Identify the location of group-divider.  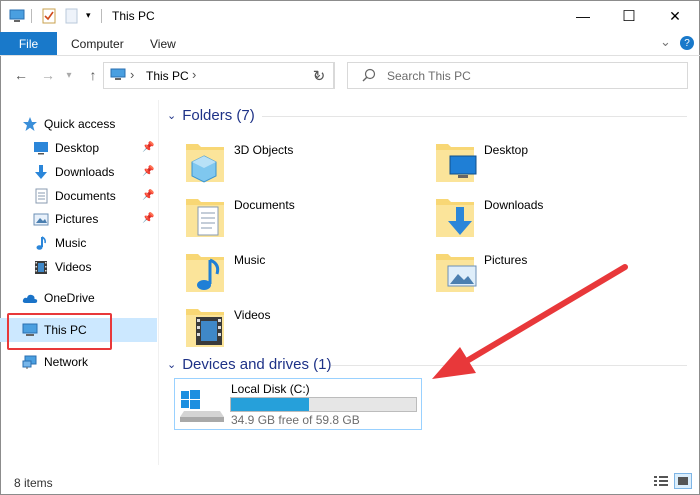
(474, 116).